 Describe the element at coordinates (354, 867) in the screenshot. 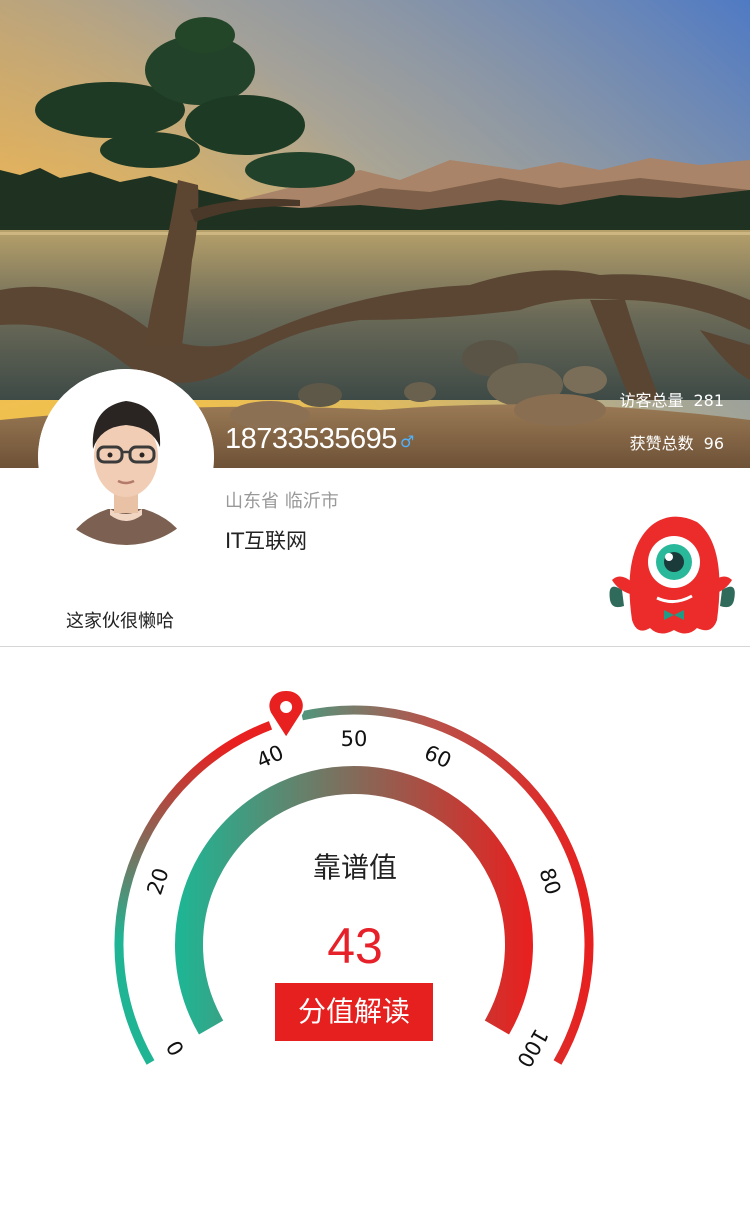

I see `gauge-title: 靠谱值` at that location.